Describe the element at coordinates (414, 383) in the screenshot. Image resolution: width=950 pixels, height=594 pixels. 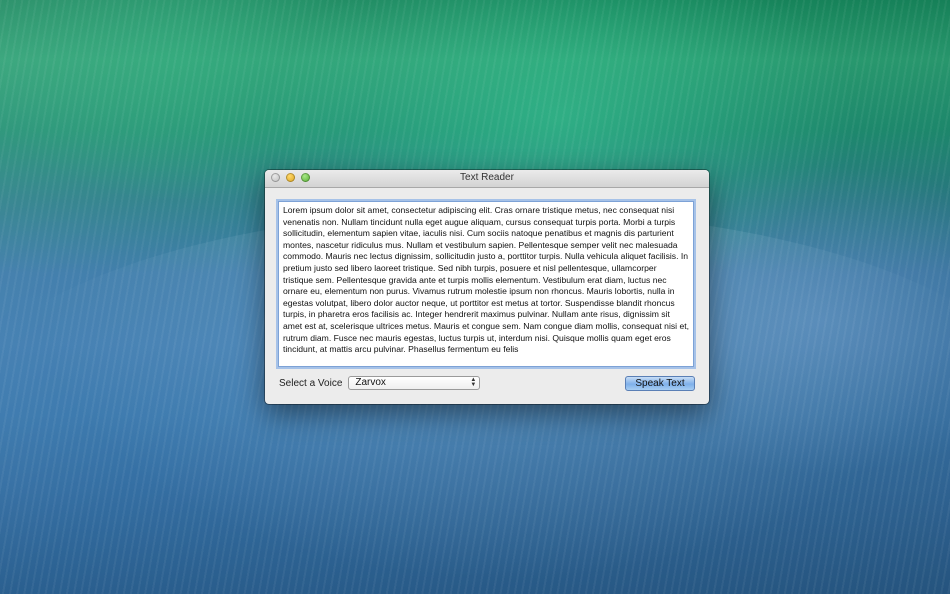
I see `voice-select: Zarvox ▲ ▼` at that location.